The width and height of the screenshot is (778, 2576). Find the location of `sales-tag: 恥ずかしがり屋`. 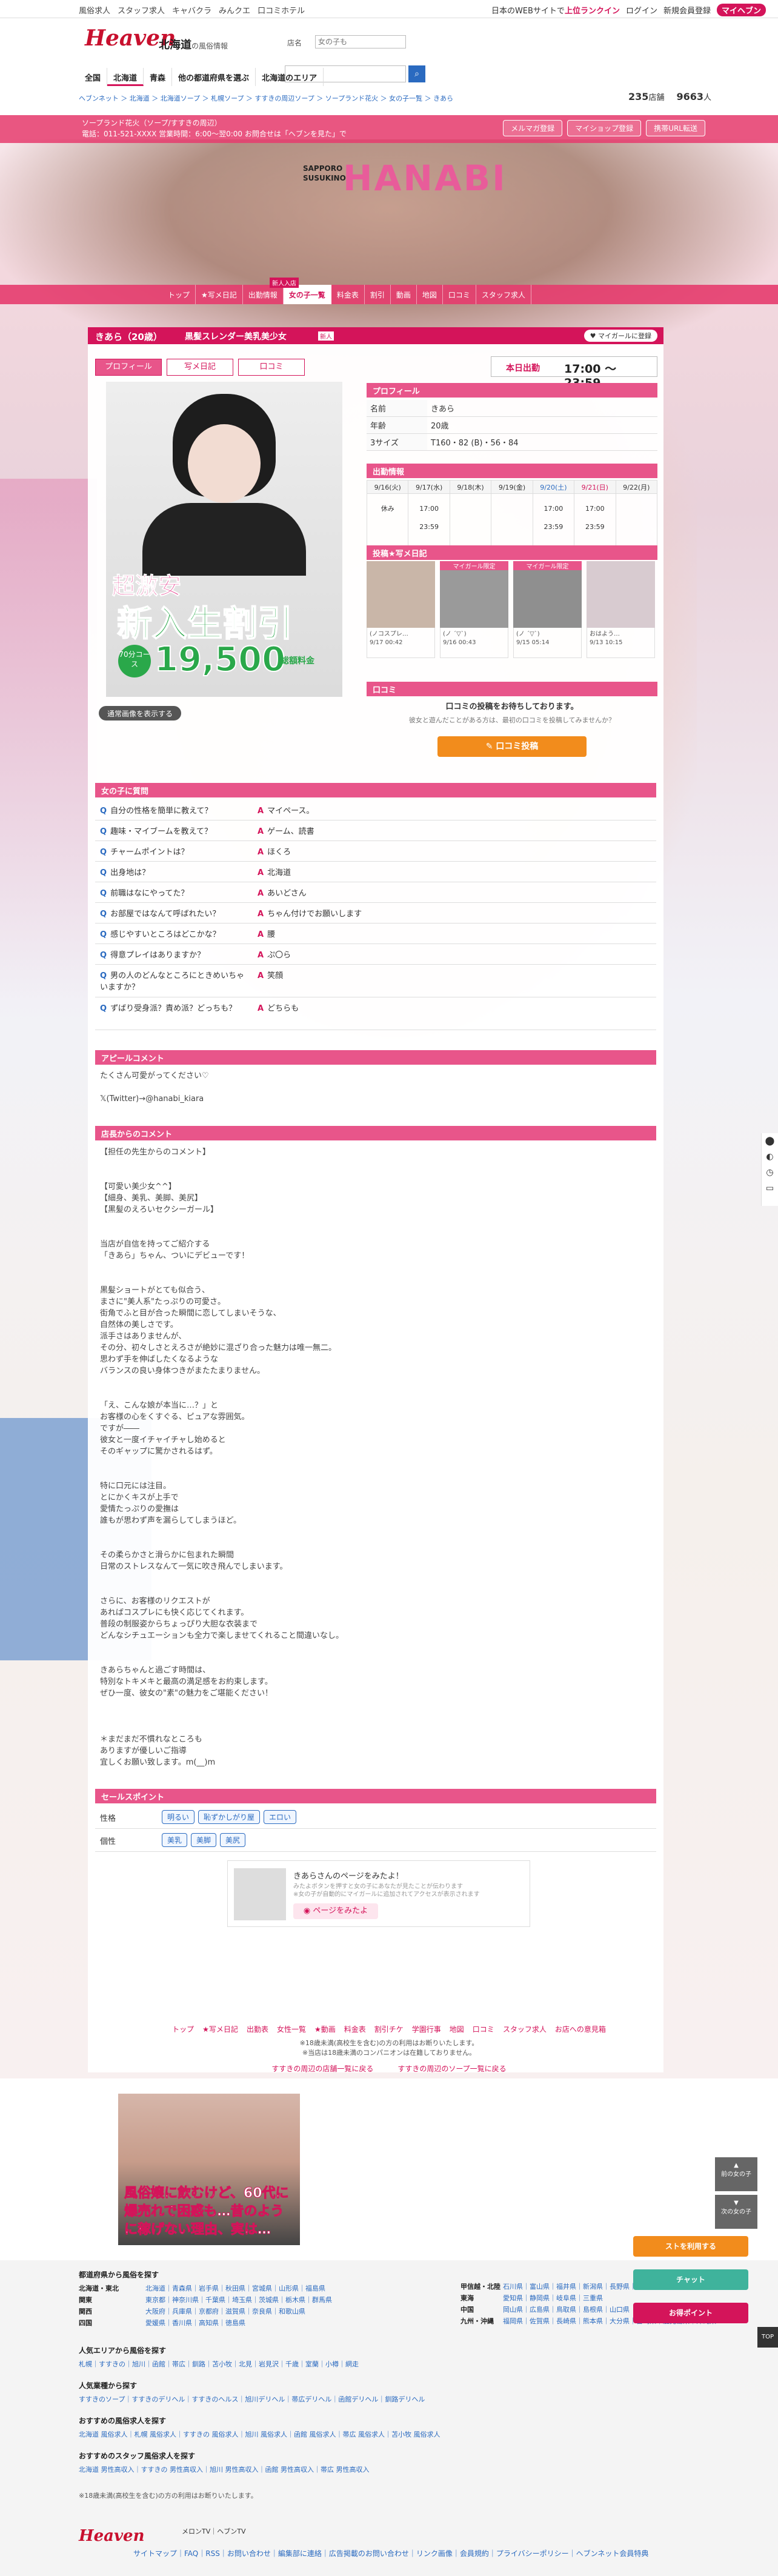

sales-tag: 恥ずかしがり屋 is located at coordinates (230, 1817).